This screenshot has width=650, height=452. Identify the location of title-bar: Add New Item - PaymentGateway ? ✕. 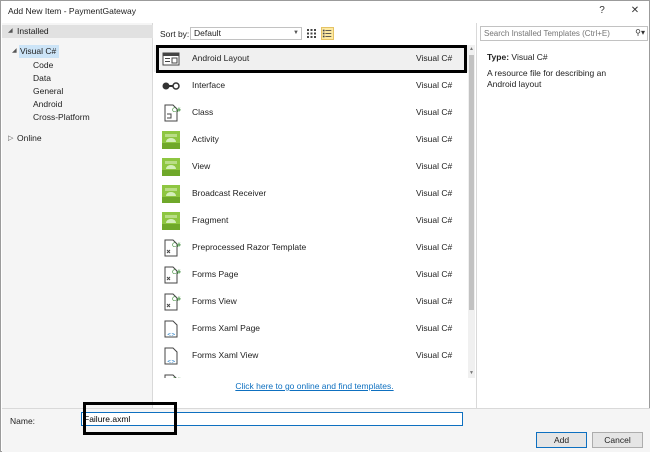
(325, 11).